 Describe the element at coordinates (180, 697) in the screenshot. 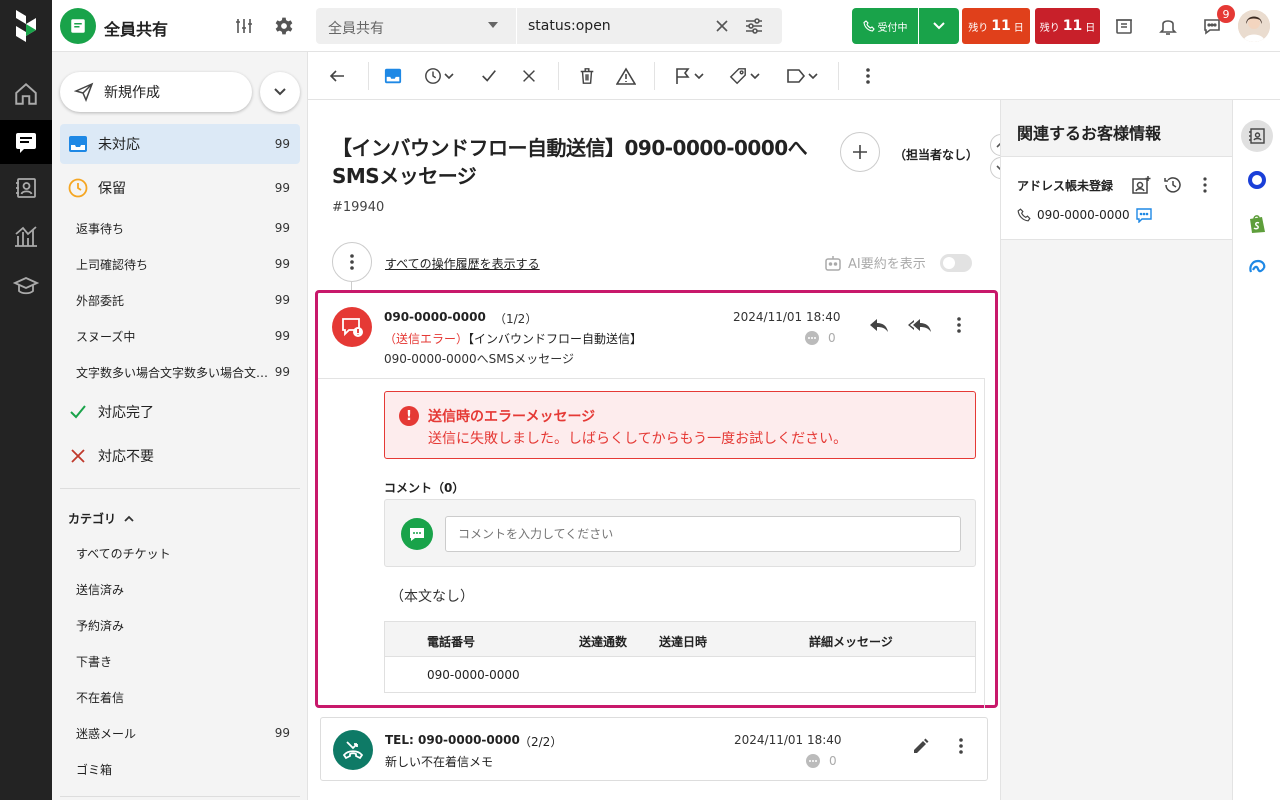

I see `category-item: 不在着信` at that location.